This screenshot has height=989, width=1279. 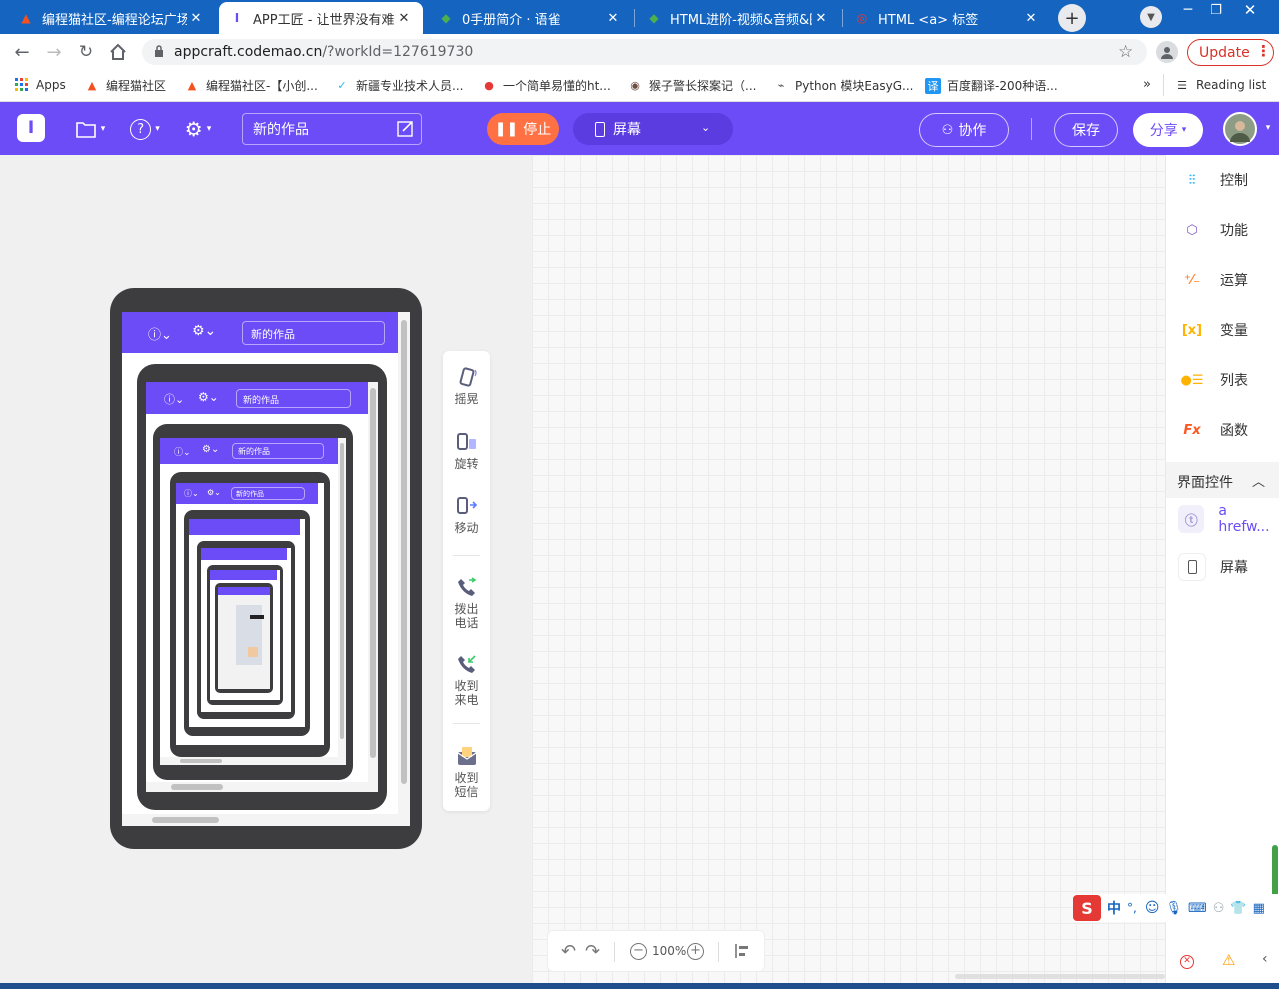 I want to click on preview-scrollbar, so click(x=404, y=569).